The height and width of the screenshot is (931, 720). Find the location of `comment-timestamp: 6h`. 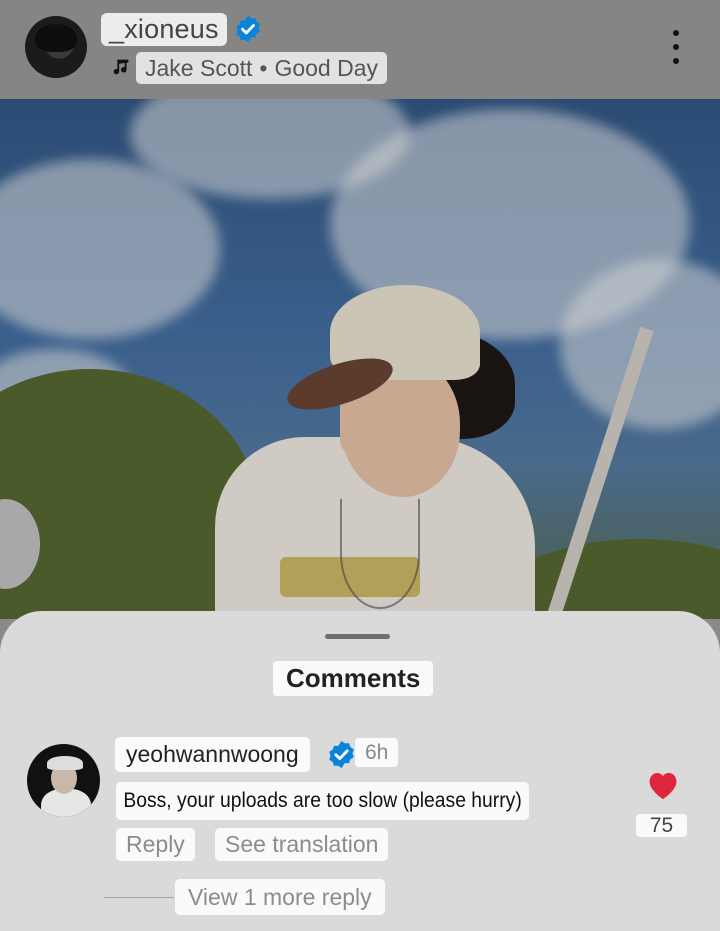

comment-timestamp: 6h is located at coordinates (377, 752).